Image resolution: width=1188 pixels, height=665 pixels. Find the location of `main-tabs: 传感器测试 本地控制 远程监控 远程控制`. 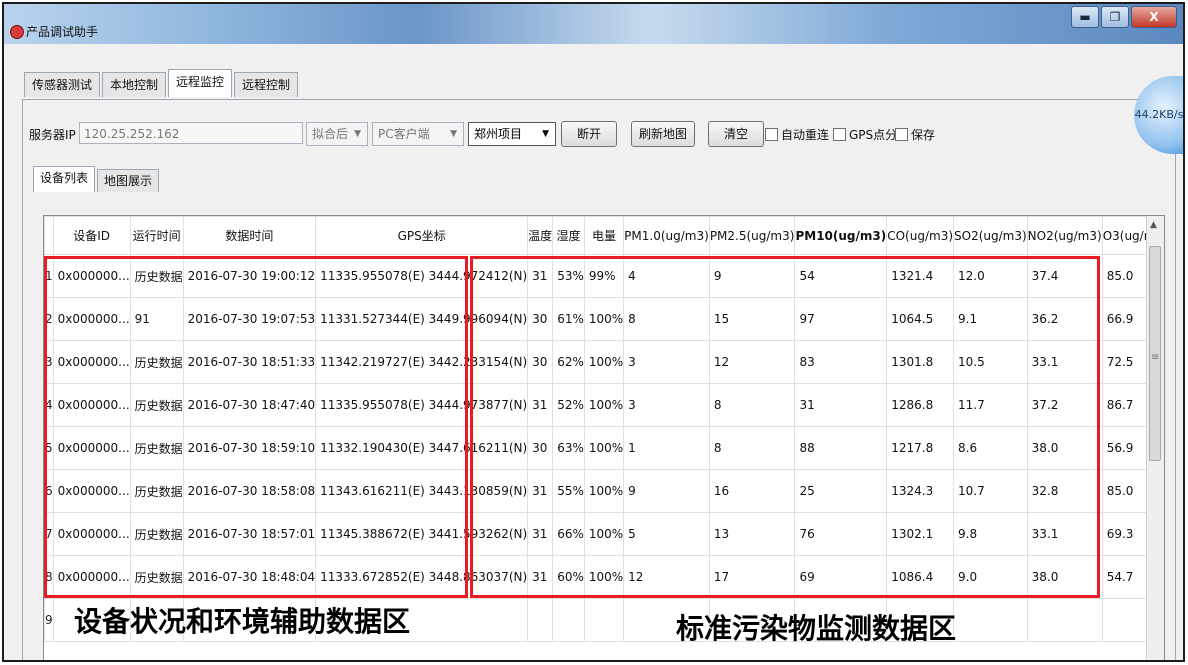

main-tabs: 传感器测试 本地控制 远程监控 远程控制 is located at coordinates (161, 83).